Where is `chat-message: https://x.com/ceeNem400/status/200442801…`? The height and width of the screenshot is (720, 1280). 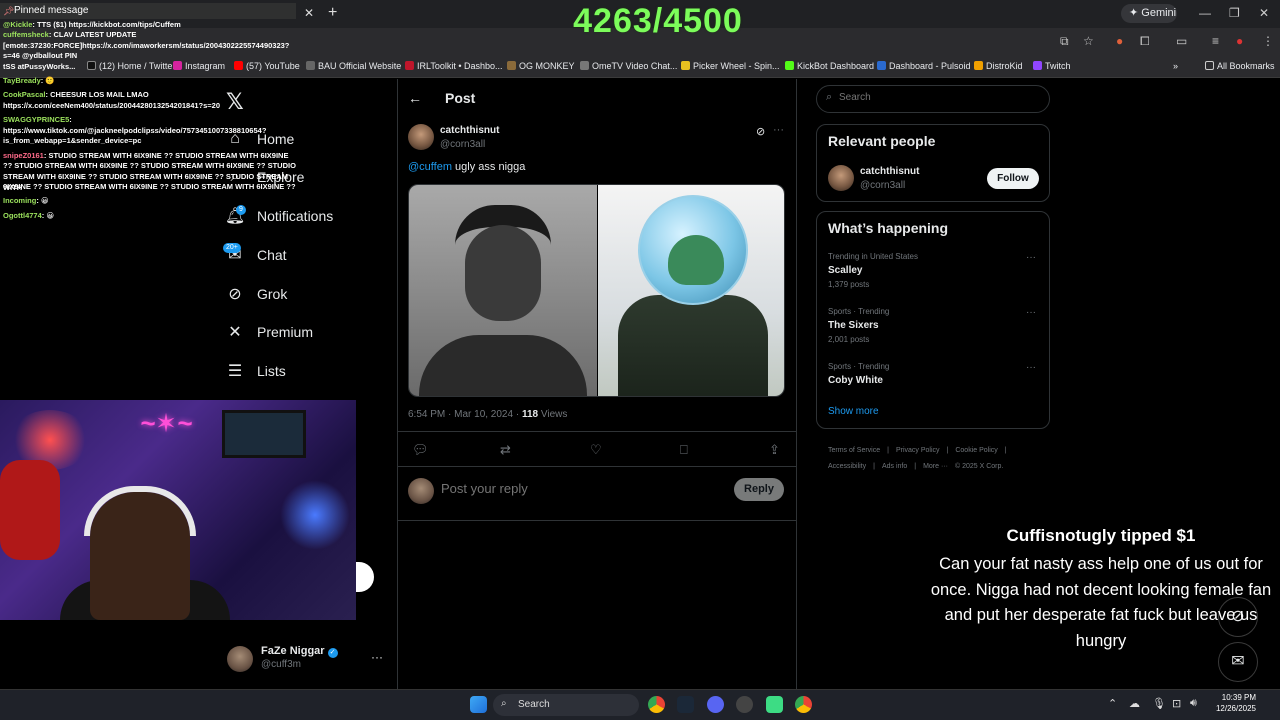
chat-message: https://x.com/ceeNem400/status/200442801… is located at coordinates (150, 106).